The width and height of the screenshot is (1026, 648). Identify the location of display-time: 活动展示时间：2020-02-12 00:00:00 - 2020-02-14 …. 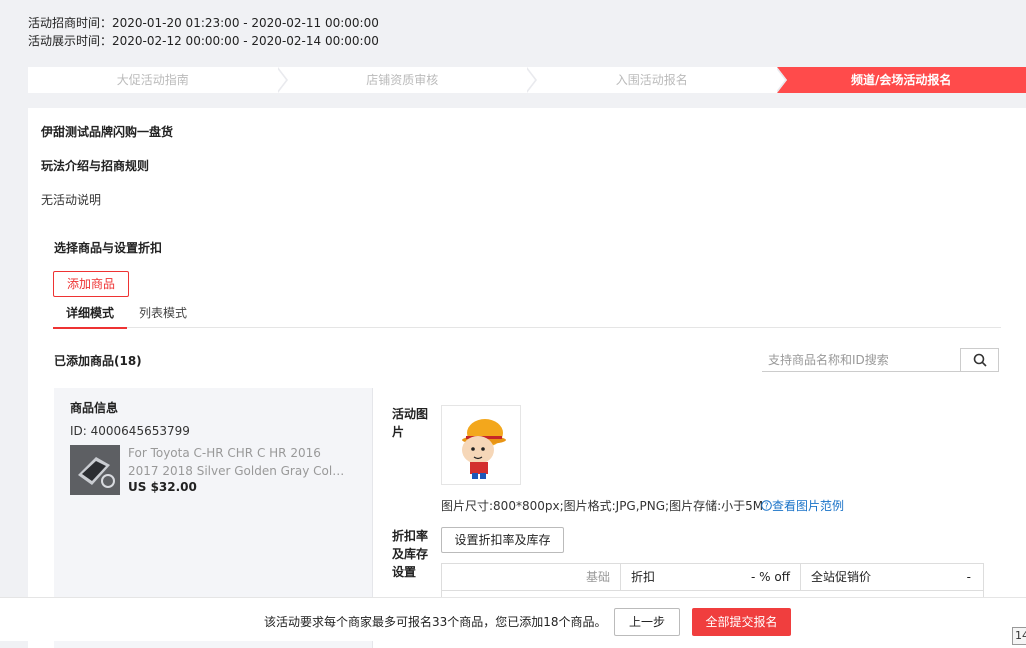
(203, 41).